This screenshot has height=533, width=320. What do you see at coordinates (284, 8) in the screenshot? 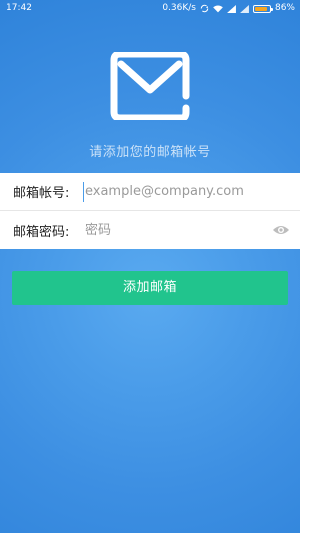
I see `battery-percent: 86%` at bounding box center [284, 8].